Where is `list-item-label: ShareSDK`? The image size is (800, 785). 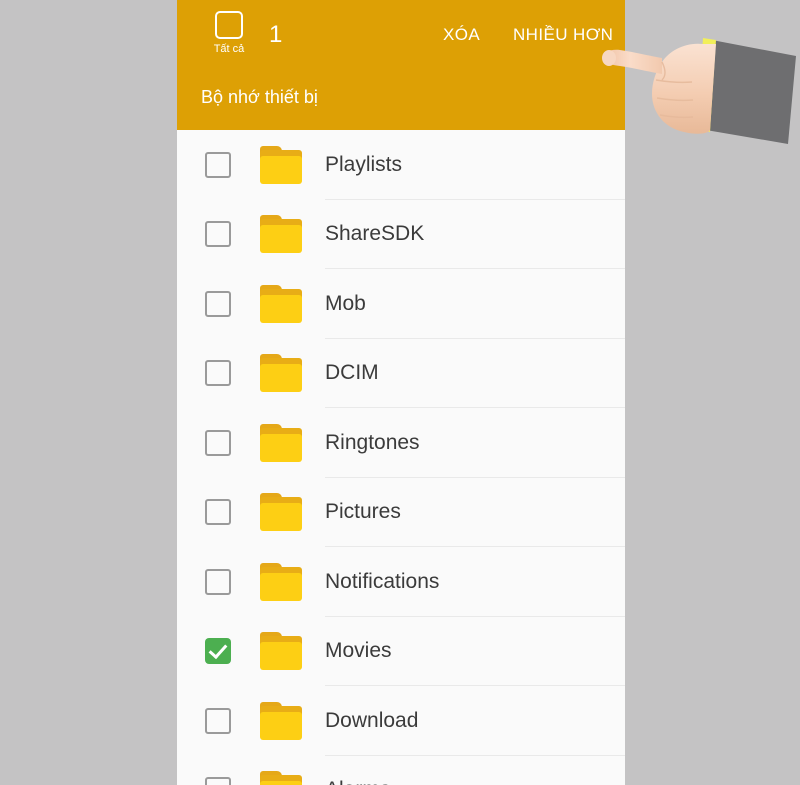
list-item-label: ShareSDK is located at coordinates (375, 234).